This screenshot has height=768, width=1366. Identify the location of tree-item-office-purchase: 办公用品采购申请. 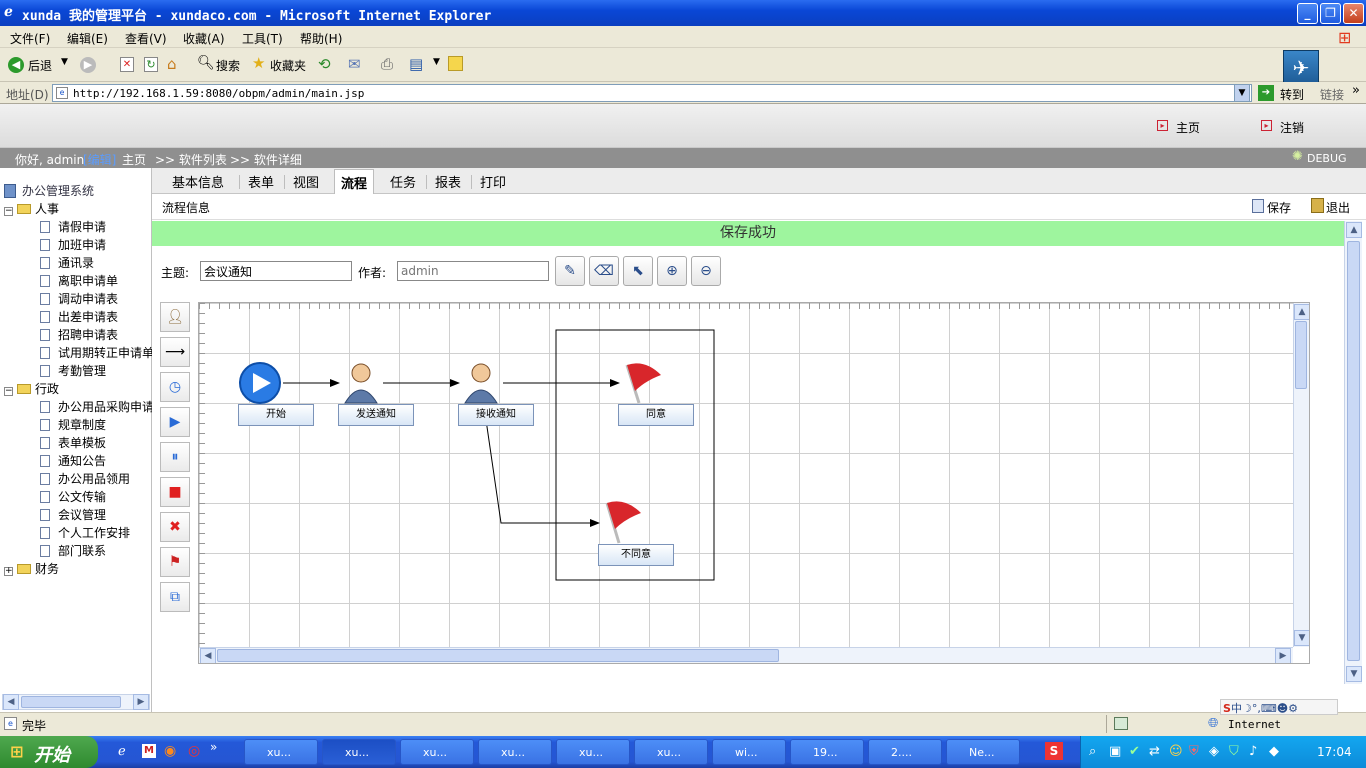
(96, 407).